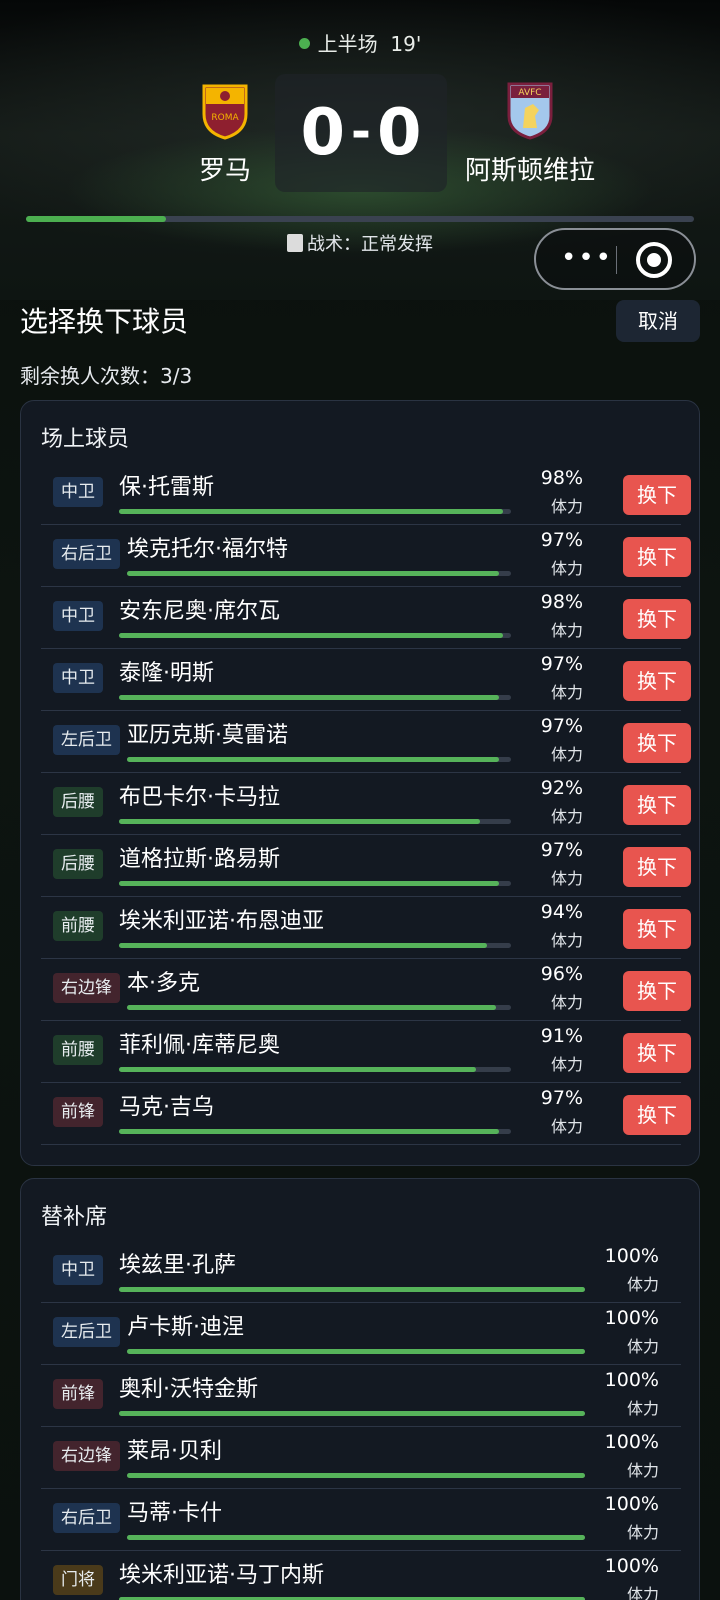 The width and height of the screenshot is (720, 1600). What do you see at coordinates (561, 602) in the screenshot?
I see `stamina-percent: 98%` at bounding box center [561, 602].